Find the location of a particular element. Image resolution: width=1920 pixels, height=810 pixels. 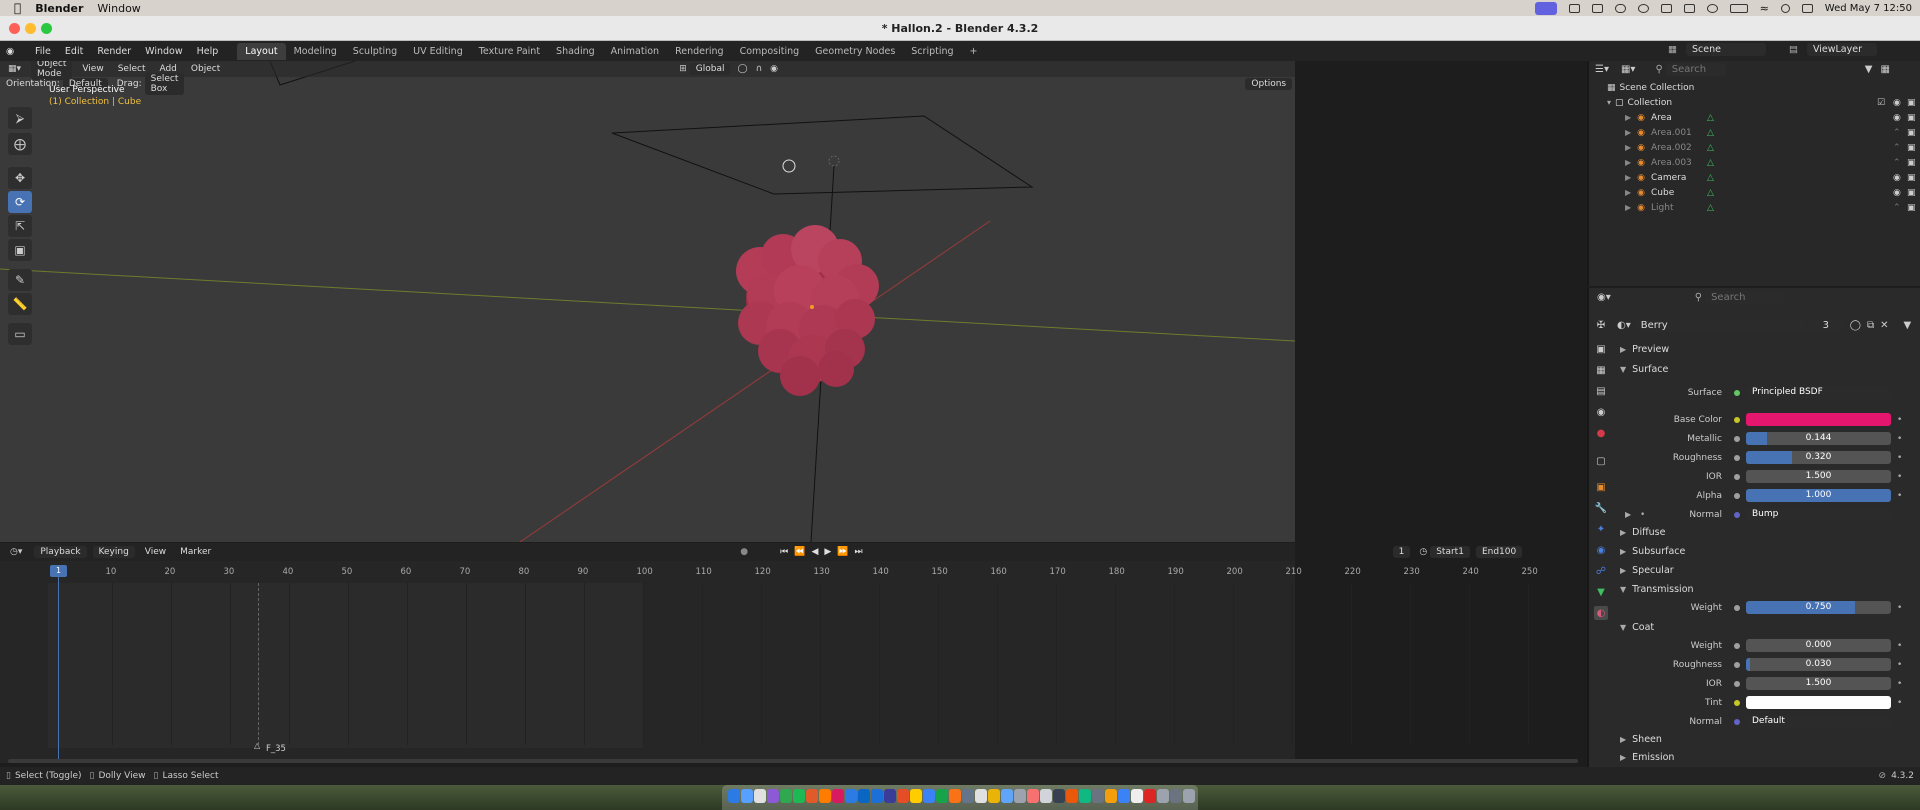

scene-selector: Scene is located at coordinates (1725, 49).